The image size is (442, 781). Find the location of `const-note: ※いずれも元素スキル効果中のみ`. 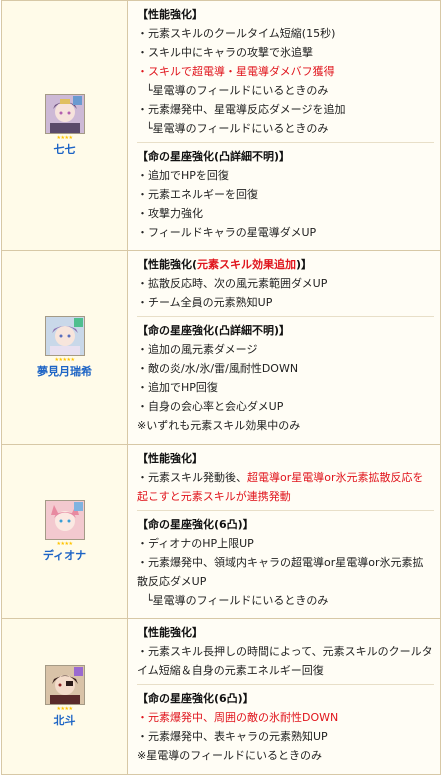

const-note: ※いずれも元素スキル効果中のみ is located at coordinates (219, 425).